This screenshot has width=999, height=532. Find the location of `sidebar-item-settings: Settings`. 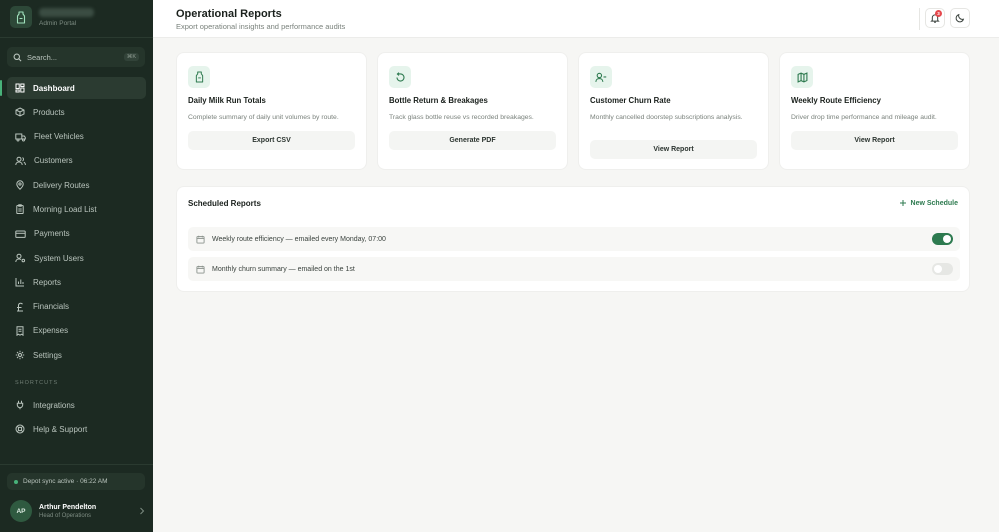

sidebar-item-settings: Settings is located at coordinates (76, 355).